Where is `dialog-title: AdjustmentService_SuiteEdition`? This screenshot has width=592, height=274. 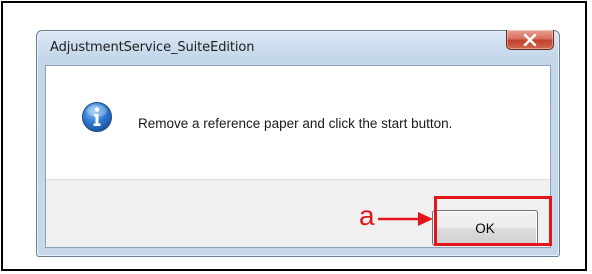
dialog-title: AdjustmentService_SuiteEdition is located at coordinates (152, 47).